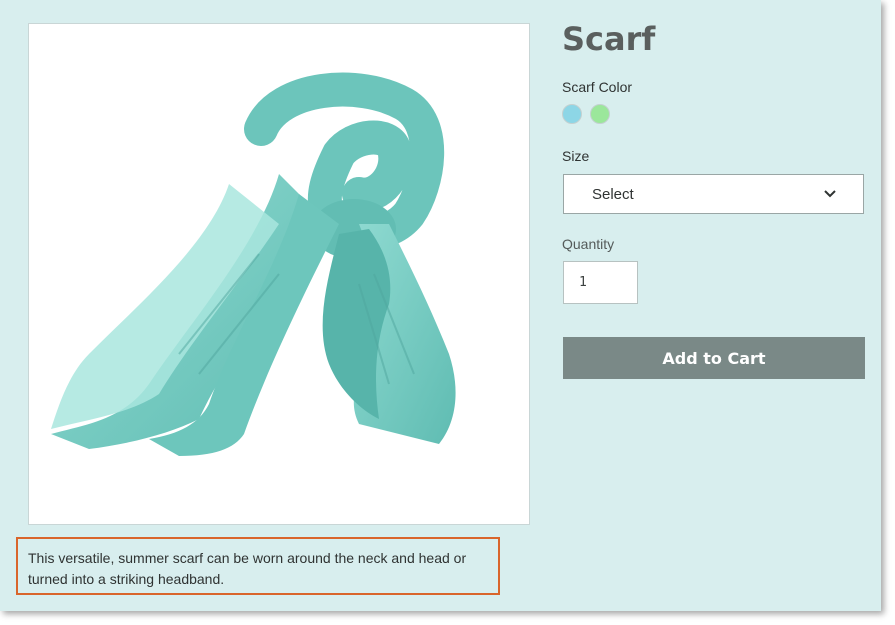  Describe the element at coordinates (588, 244) in the screenshot. I see `quantity-label: Quantity` at that location.